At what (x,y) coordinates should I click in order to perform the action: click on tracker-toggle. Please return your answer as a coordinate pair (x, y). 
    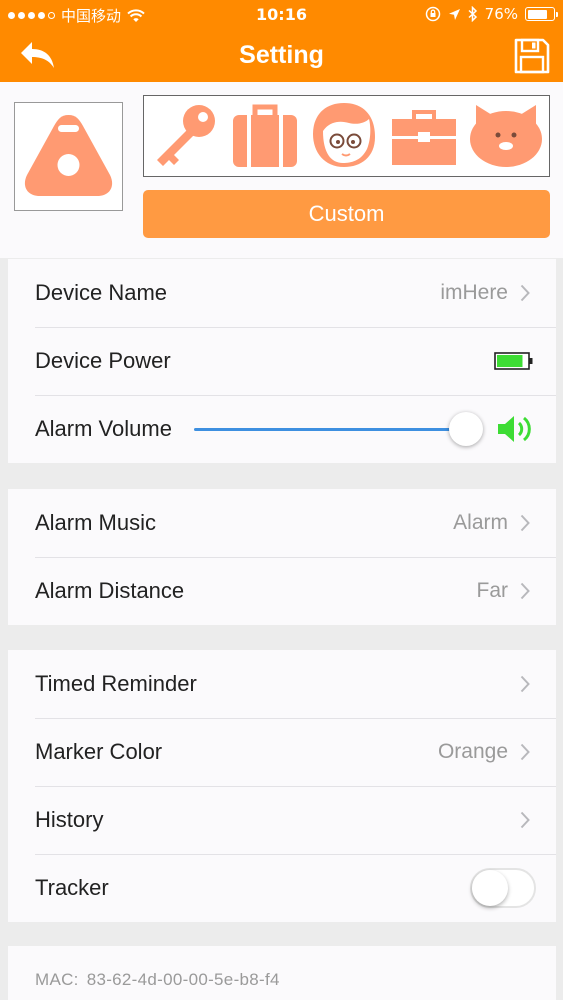
    Looking at the image, I should click on (503, 888).